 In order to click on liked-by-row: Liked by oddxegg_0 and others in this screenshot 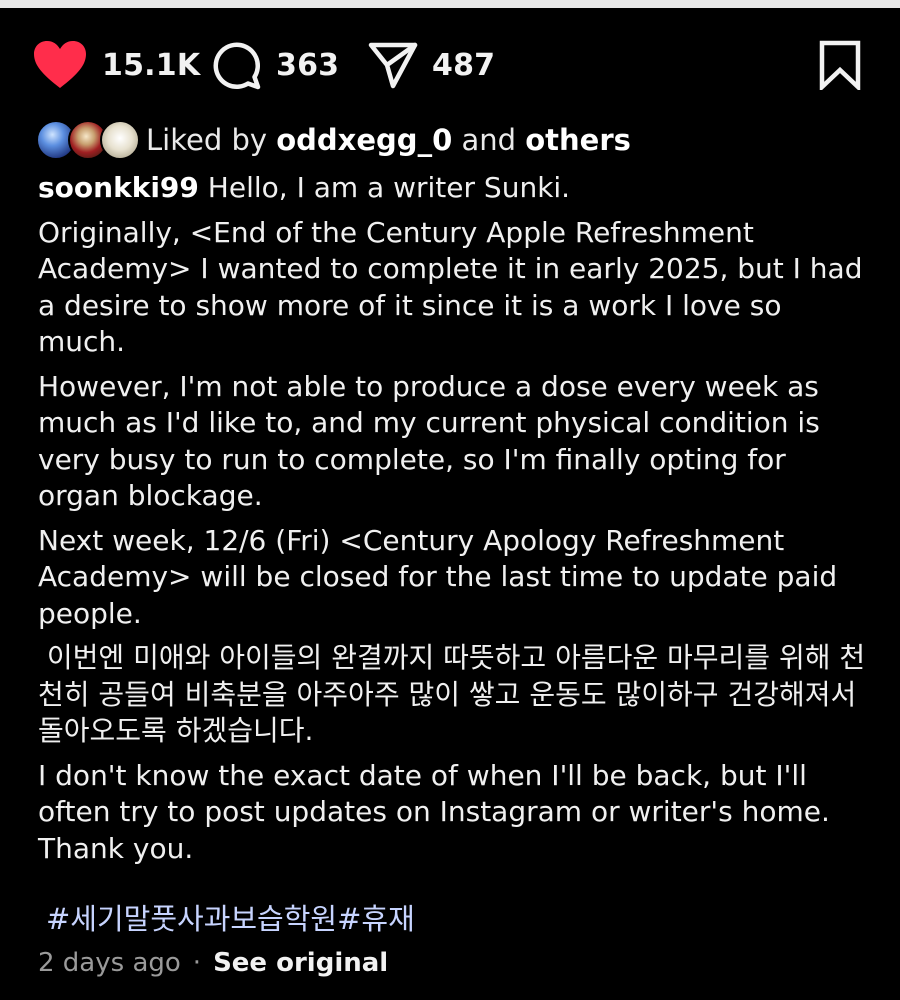, I will do `click(333, 140)`.